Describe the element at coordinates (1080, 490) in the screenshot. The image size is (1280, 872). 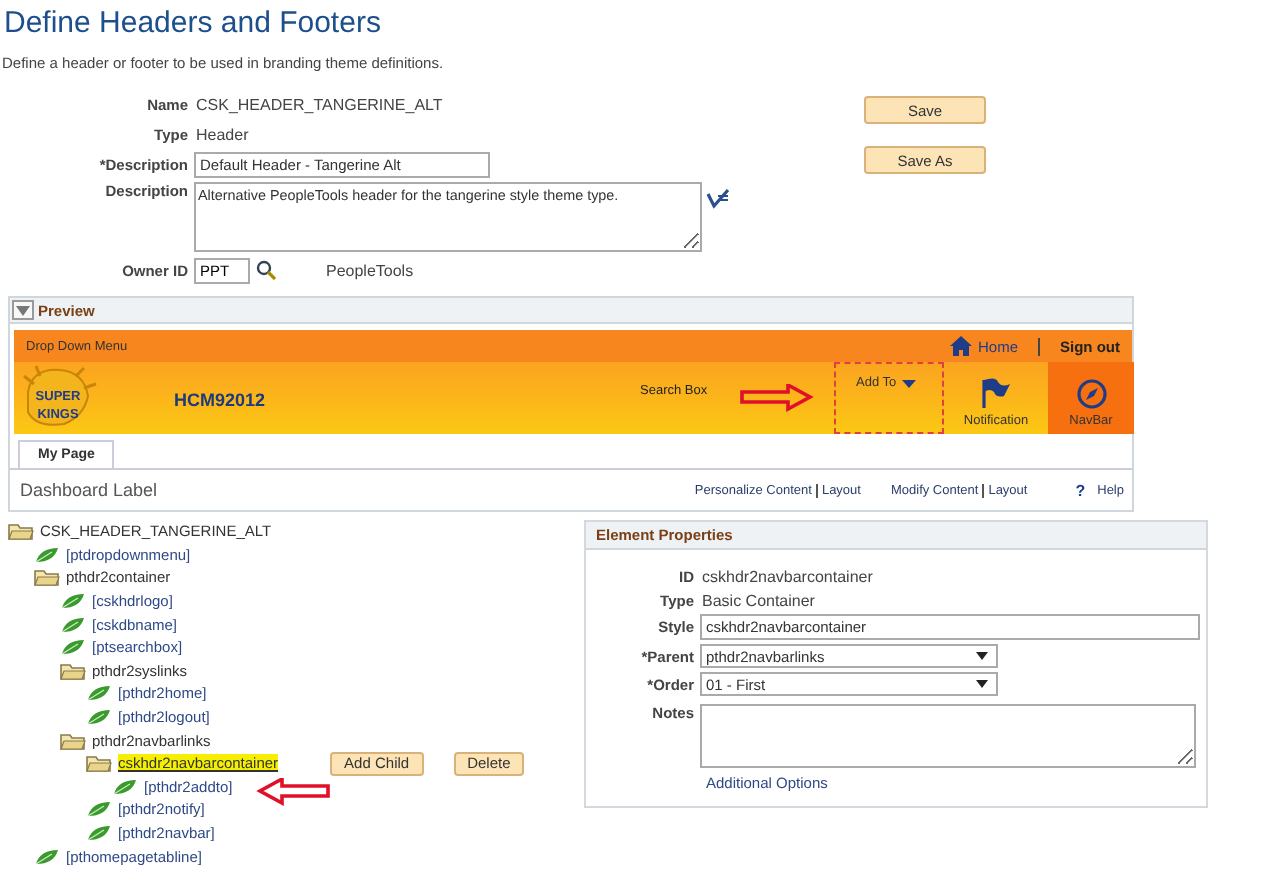
I see `help-icon: ?` at that location.